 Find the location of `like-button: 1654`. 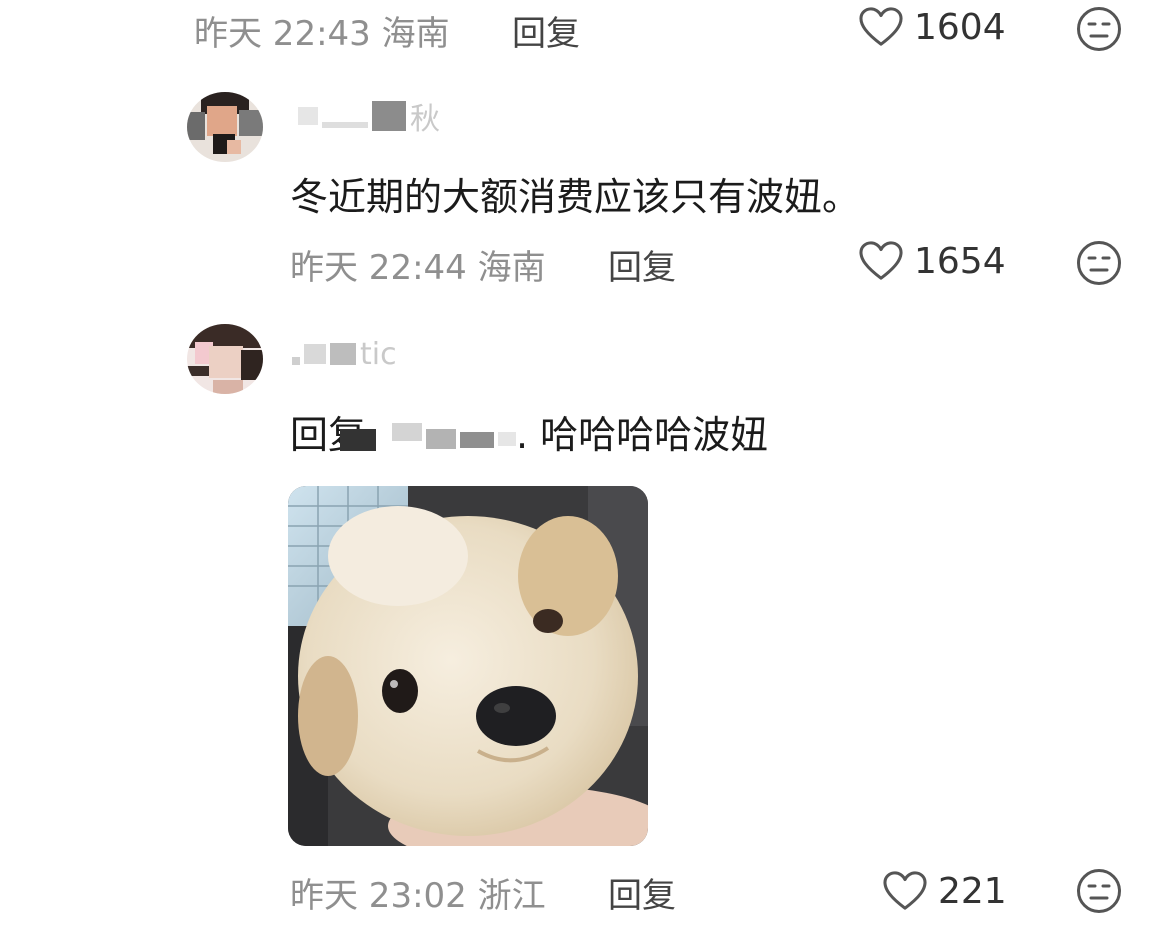

like-button: 1654 is located at coordinates (932, 261).